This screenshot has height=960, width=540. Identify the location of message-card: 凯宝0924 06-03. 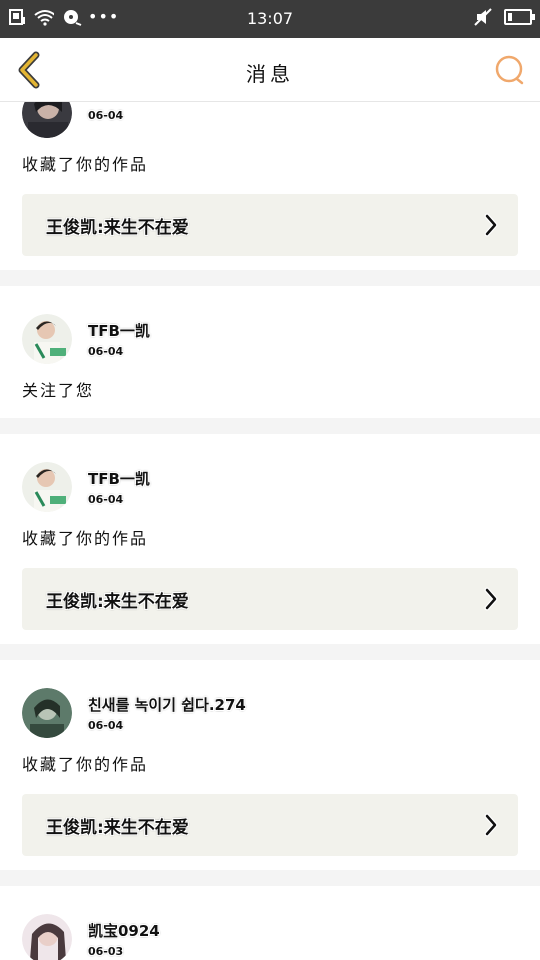
(270, 923).